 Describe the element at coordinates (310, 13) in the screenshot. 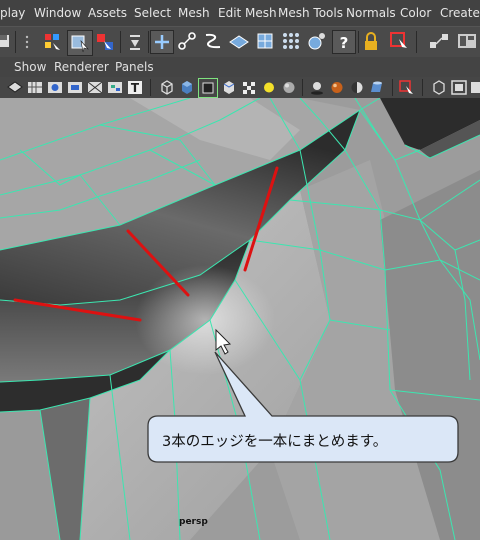

I see `menu-mesh-tools: Mesh Tools` at that location.